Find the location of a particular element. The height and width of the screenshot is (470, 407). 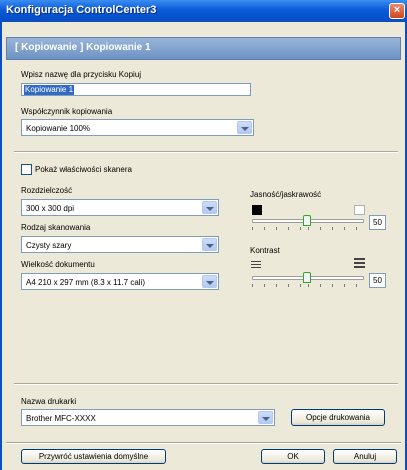

low-contrast-icon is located at coordinates (256, 265).